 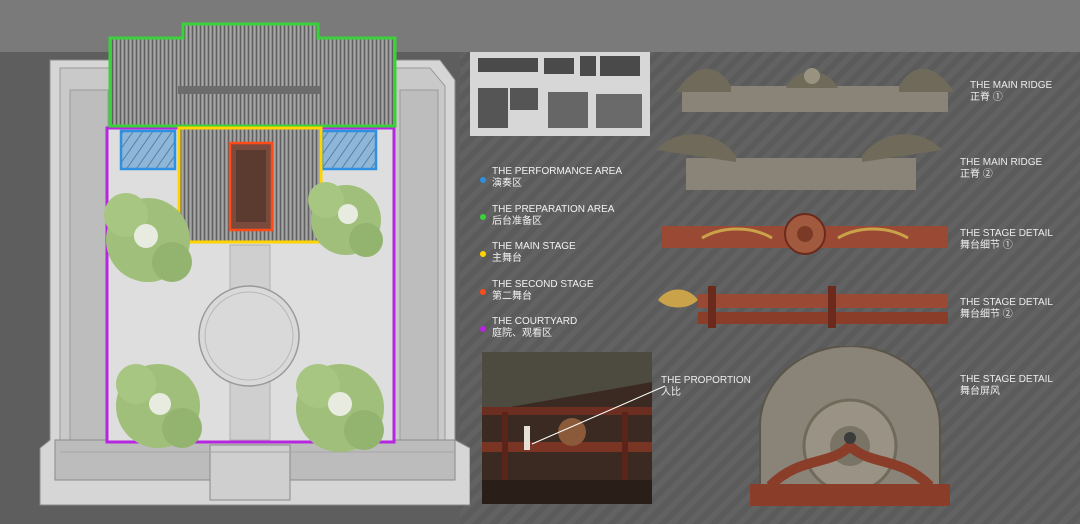 What do you see at coordinates (976, 174) in the screenshot?
I see `detail-label-zh: 正脊 ②` at bounding box center [976, 174].